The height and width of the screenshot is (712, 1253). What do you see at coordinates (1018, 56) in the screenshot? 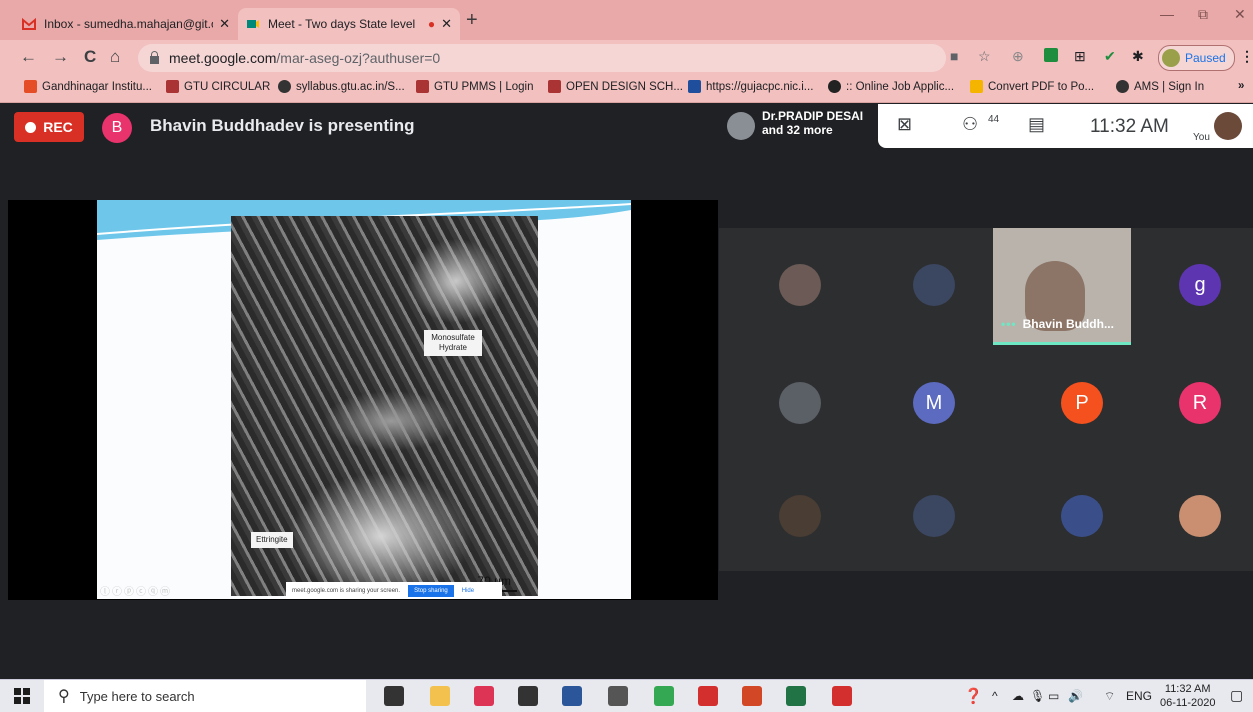
I see `extension-globe-icon: ⊕` at bounding box center [1018, 56].